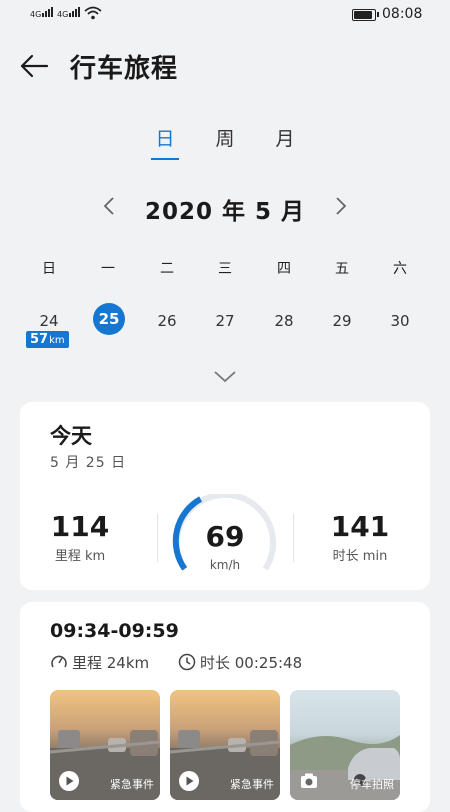 Image resolution: width=450 pixels, height=812 pixels. I want to click on distance-badge-value: 57, so click(39, 339).